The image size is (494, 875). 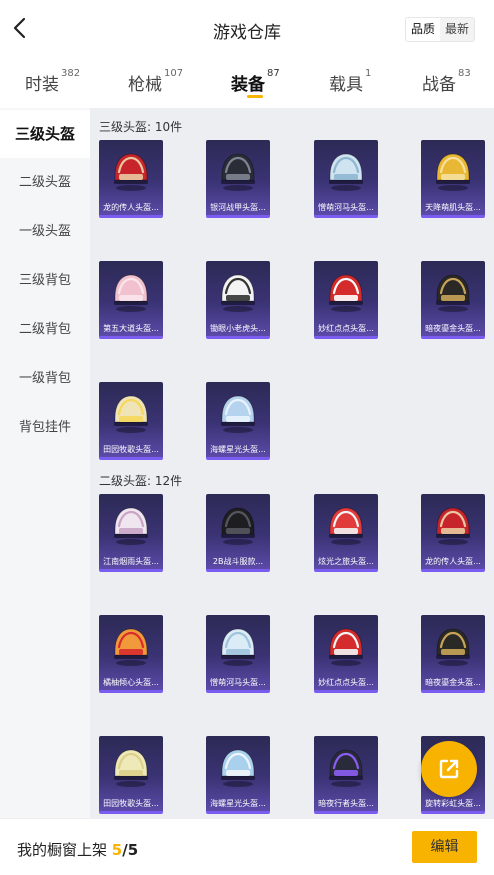 What do you see at coordinates (45, 281) in the screenshot?
I see `sidebar-item-level3-backpack: 三级背包` at bounding box center [45, 281].